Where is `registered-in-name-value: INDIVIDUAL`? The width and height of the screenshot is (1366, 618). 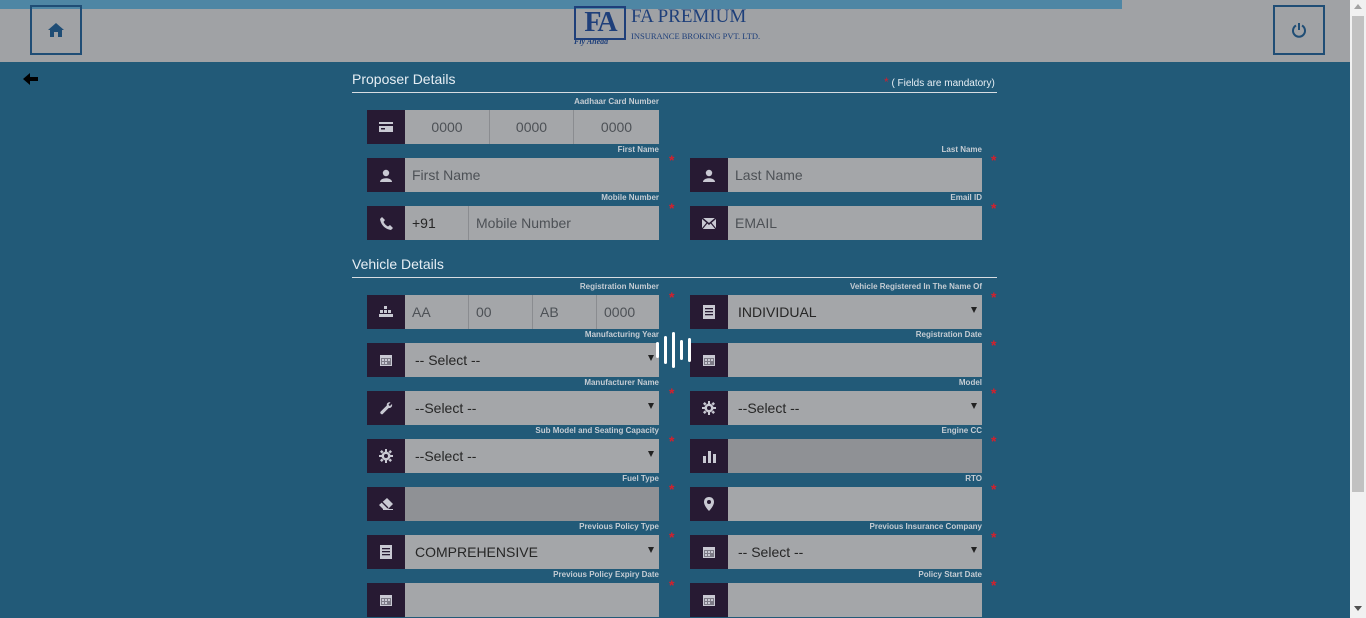 registered-in-name-value: INDIVIDUAL is located at coordinates (777, 312).